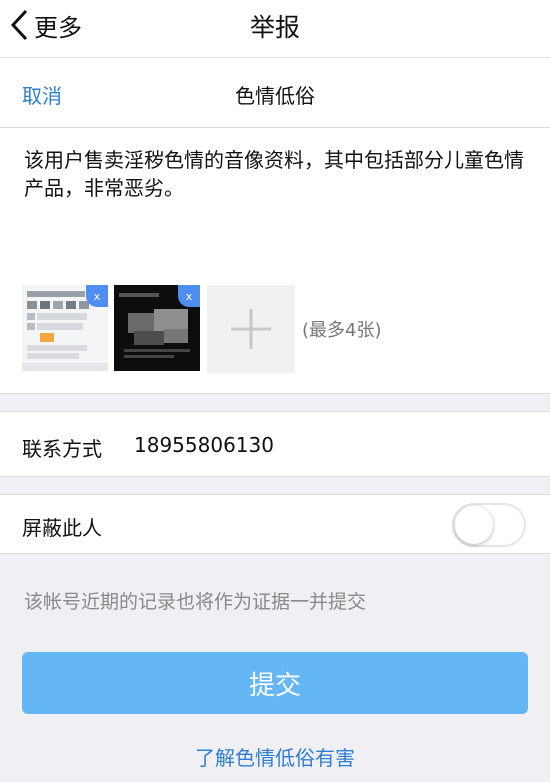 This screenshot has height=782, width=550. Describe the element at coordinates (342, 330) in the screenshot. I see `image-limit-hint: (最多4张)` at that location.